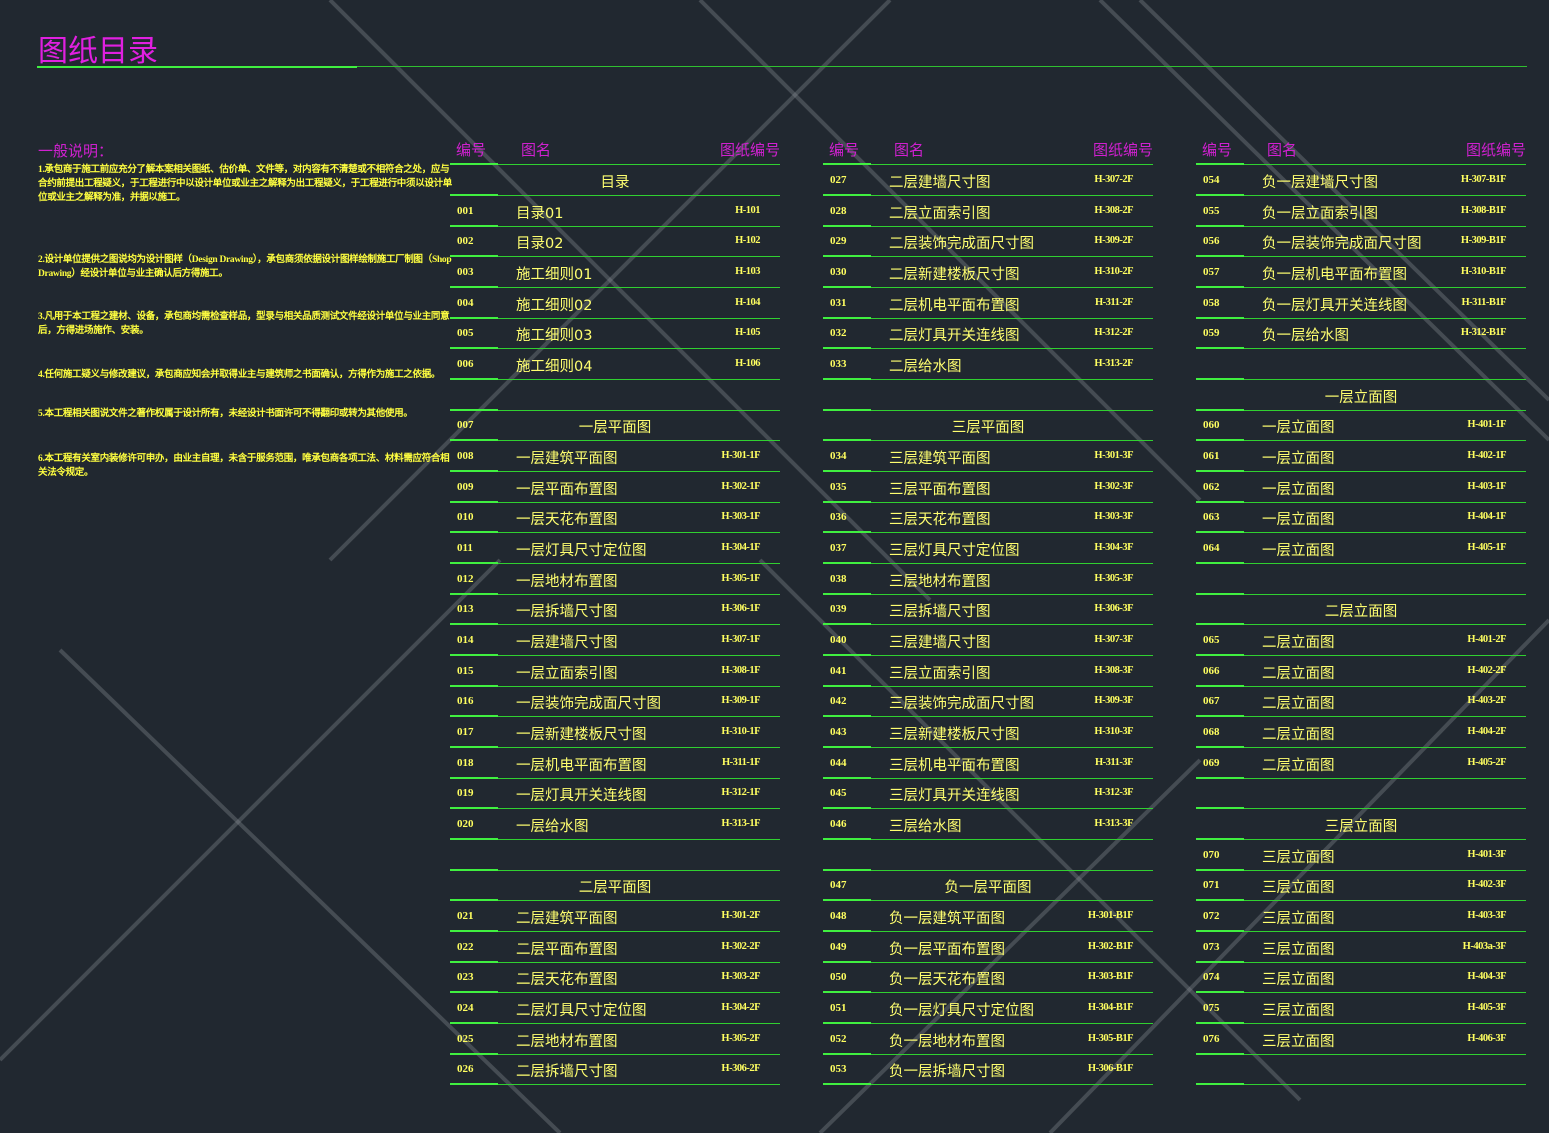 This screenshot has width=1549, height=1133. I want to click on drawing-code: H-303-1F, so click(740, 517).